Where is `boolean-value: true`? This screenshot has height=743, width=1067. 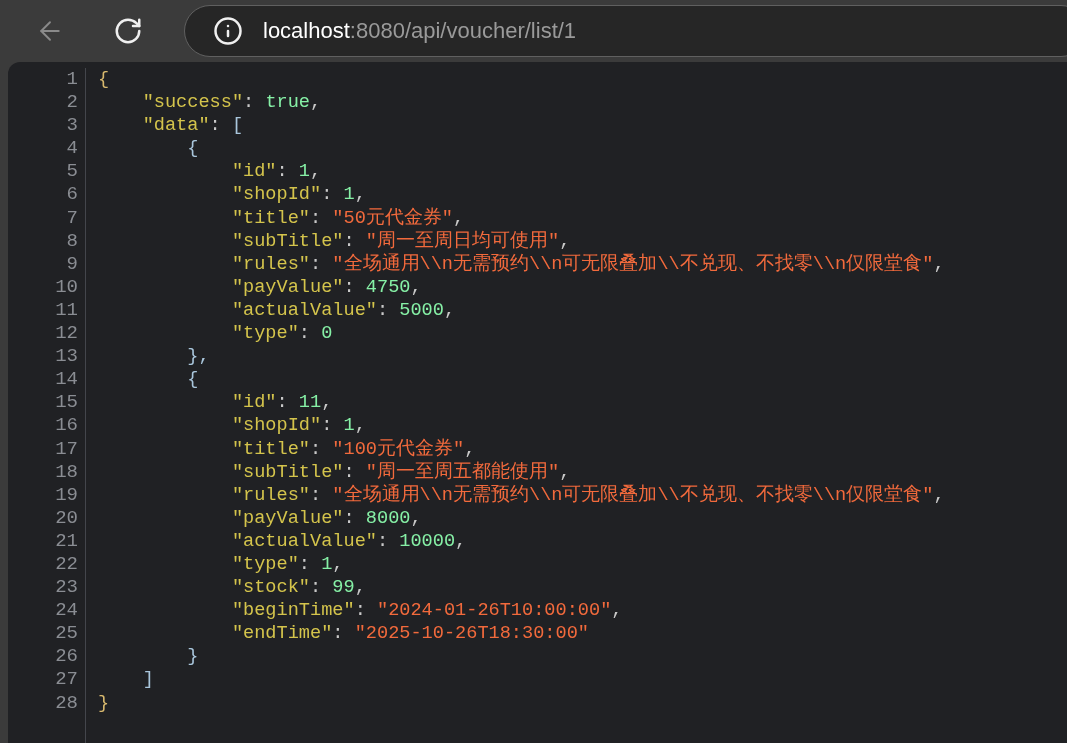 boolean-value: true is located at coordinates (288, 103).